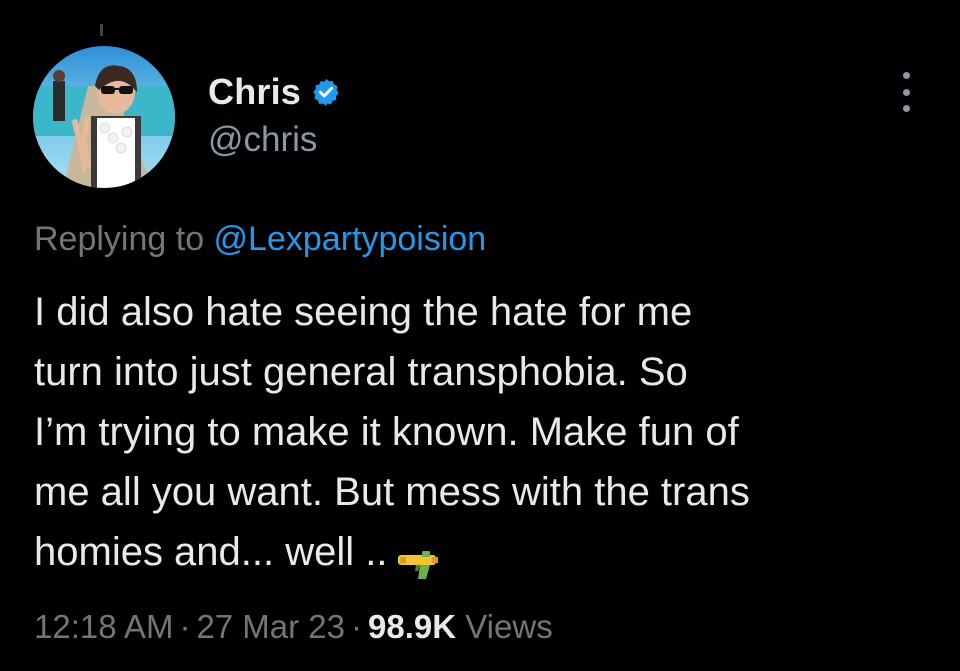  Describe the element at coordinates (262, 140) in the screenshot. I see `author-handle: @chris` at that location.